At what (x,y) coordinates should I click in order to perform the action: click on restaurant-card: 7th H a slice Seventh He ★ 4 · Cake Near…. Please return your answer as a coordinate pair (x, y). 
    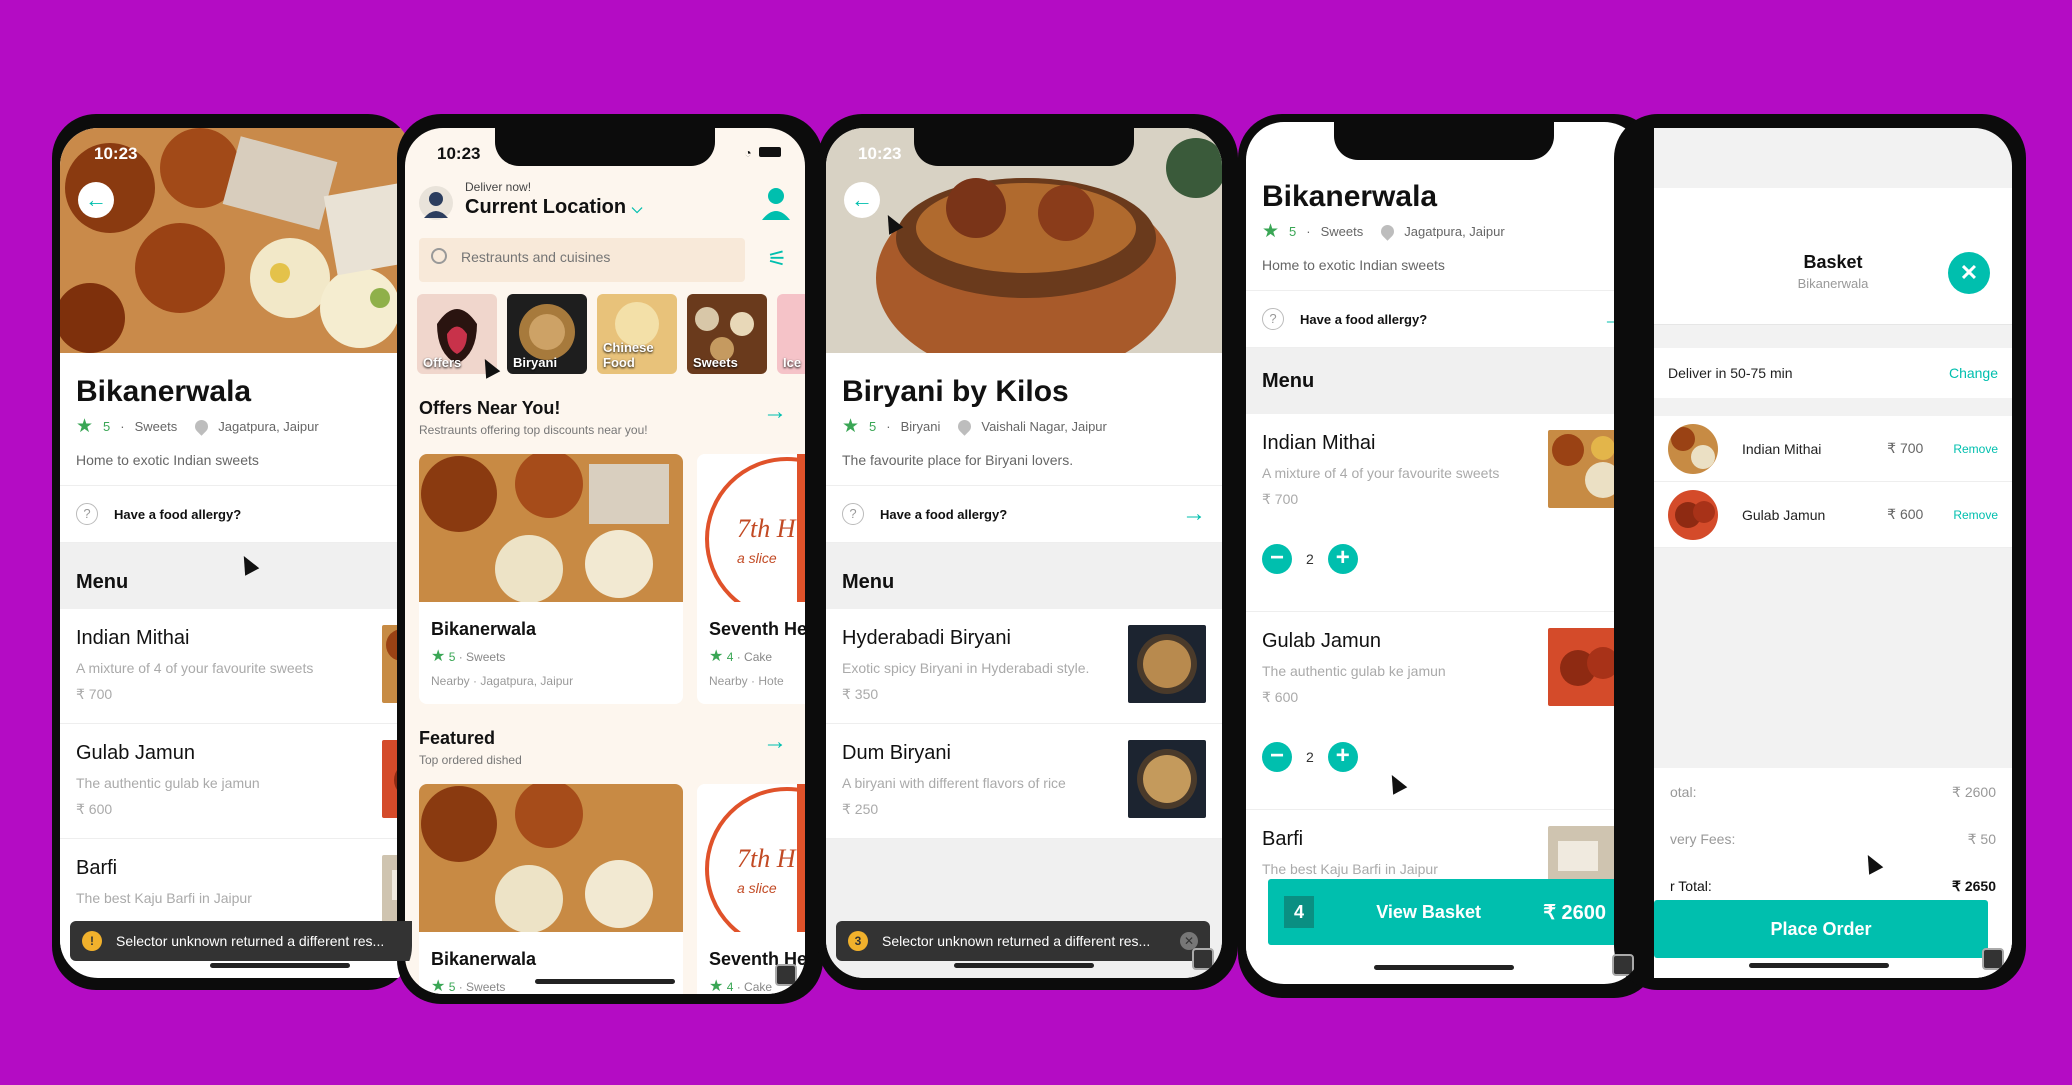
    Looking at the image, I should click on (751, 579).